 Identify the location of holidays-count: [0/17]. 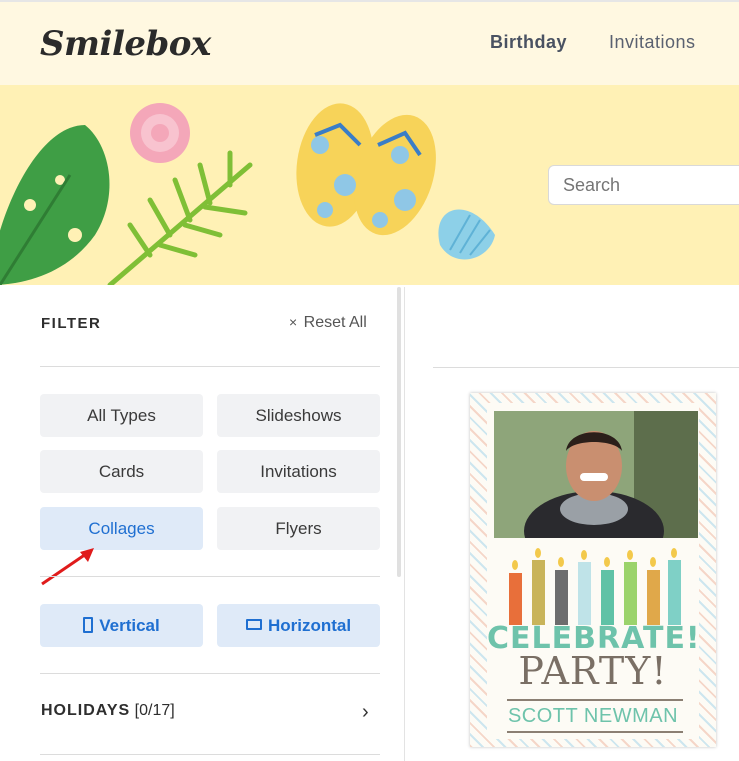
(154, 710).